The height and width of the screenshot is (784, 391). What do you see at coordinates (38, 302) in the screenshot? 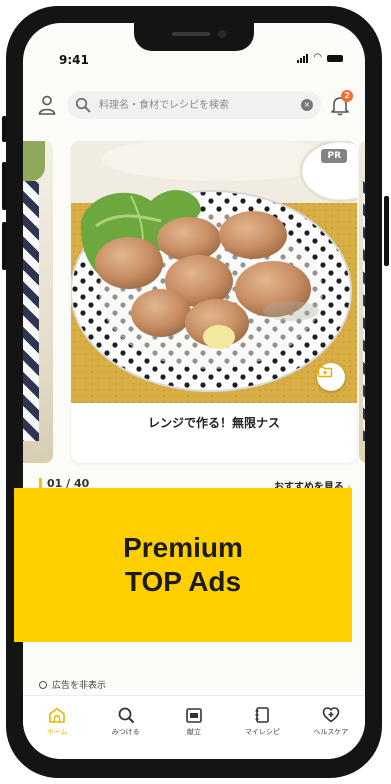
I see `previous-slide-preview` at bounding box center [38, 302].